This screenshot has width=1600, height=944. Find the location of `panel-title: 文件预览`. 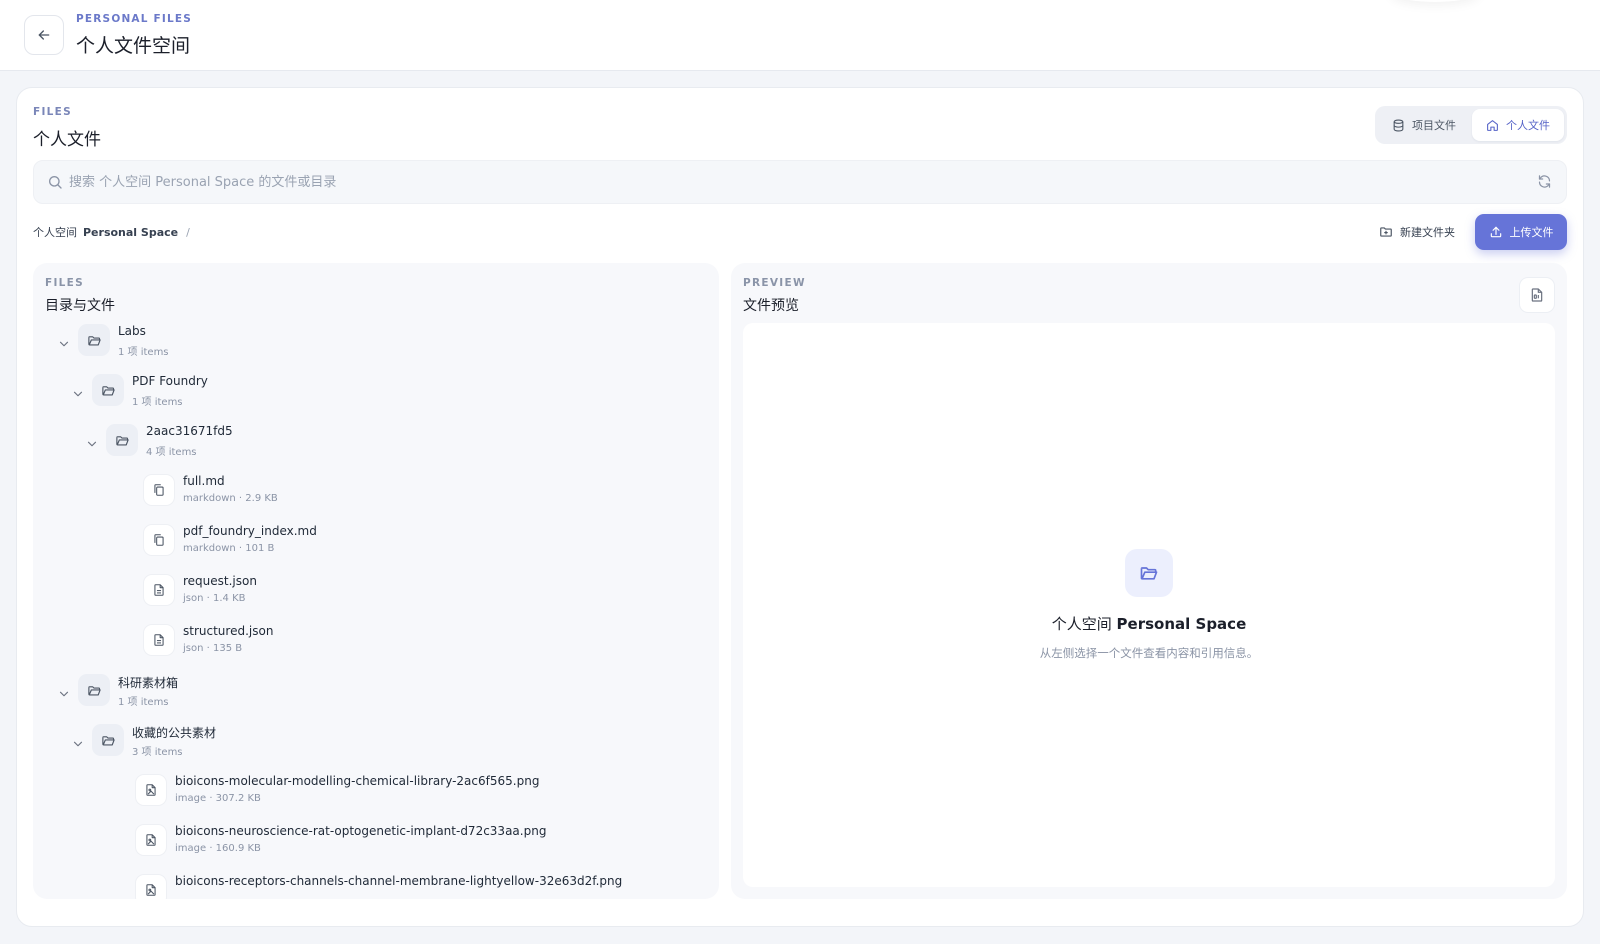

panel-title: 文件预览 is located at coordinates (771, 306).